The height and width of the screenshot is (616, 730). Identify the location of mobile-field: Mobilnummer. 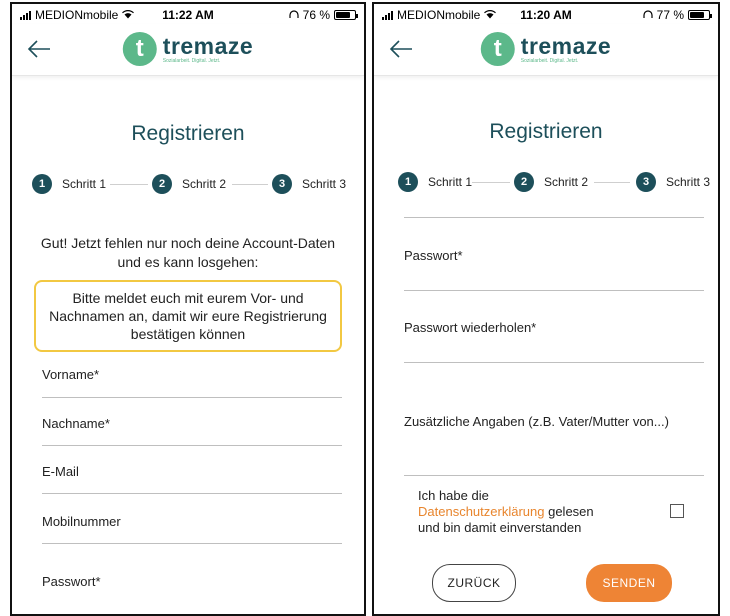
(192, 527).